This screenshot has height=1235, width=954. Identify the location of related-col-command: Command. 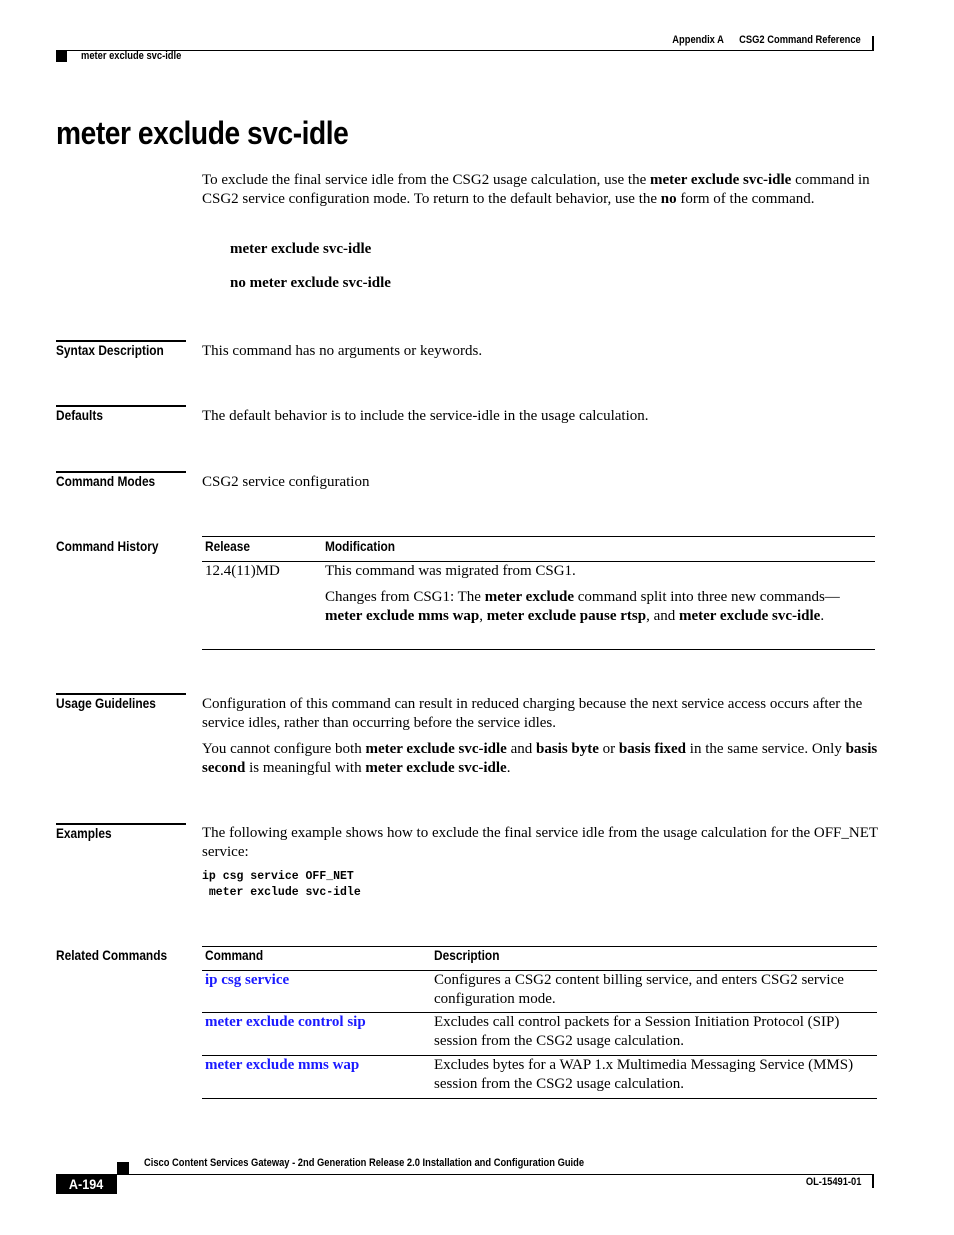
(234, 955).